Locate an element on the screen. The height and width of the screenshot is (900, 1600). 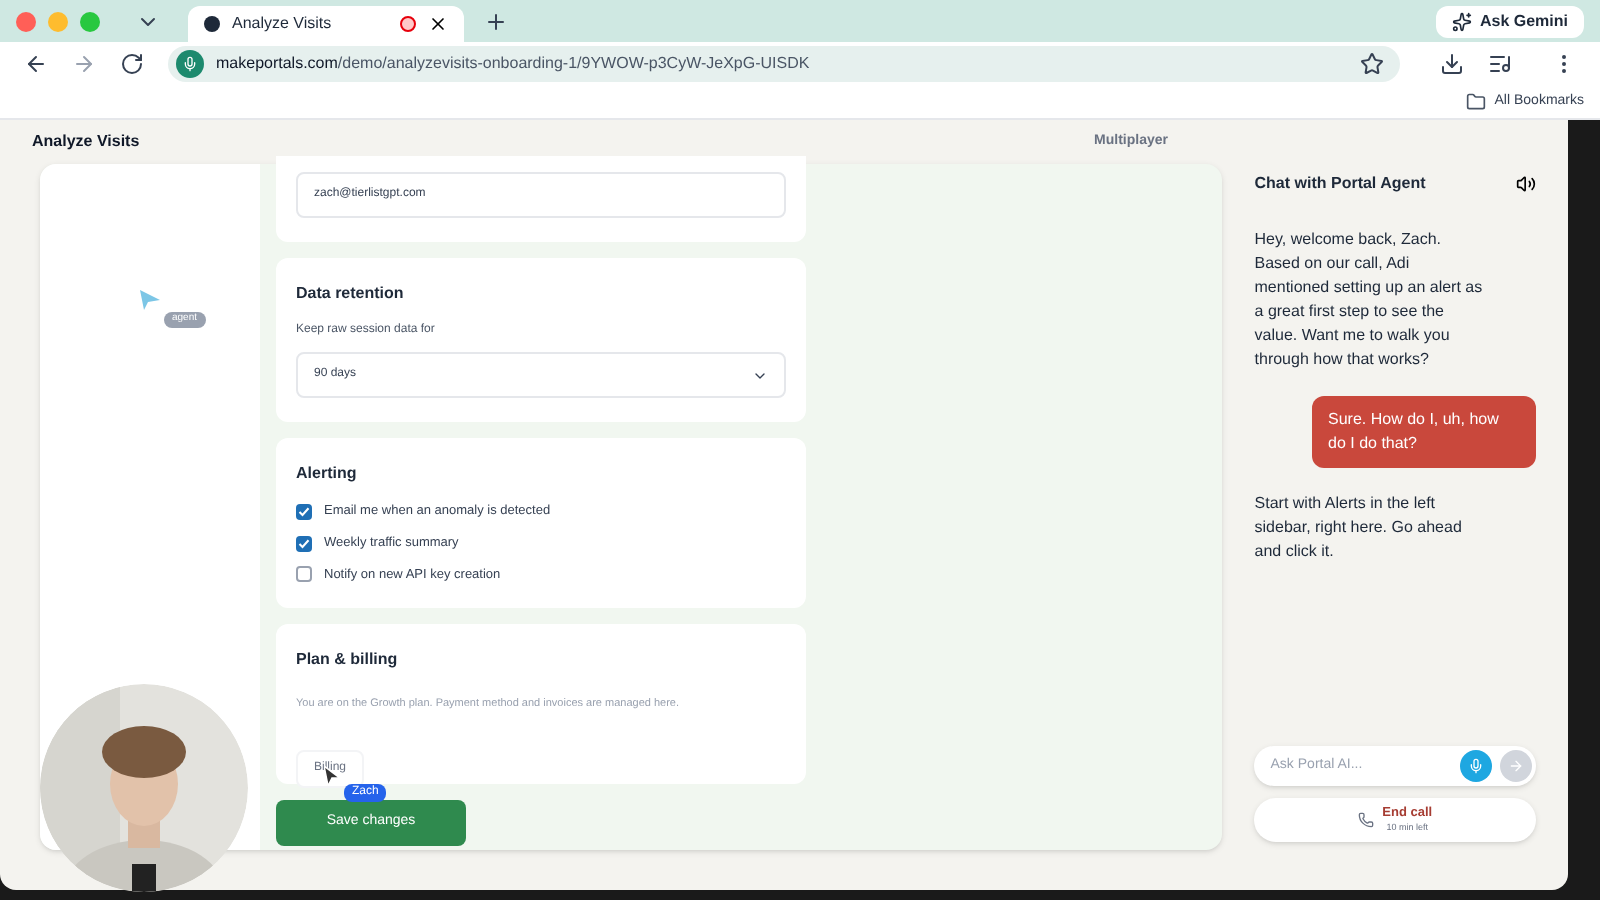
bookmark-star-icon is located at coordinates (1372, 64).